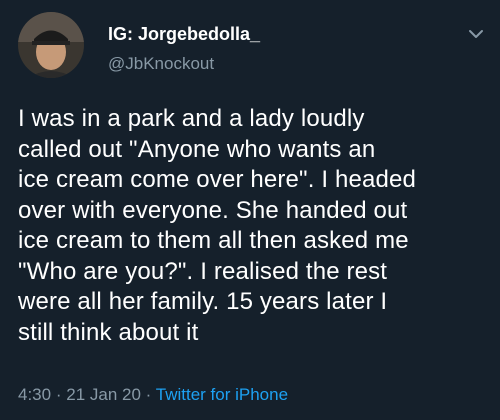 The height and width of the screenshot is (420, 500). I want to click on tweet-date: 21 Jan 20, so click(103, 394).